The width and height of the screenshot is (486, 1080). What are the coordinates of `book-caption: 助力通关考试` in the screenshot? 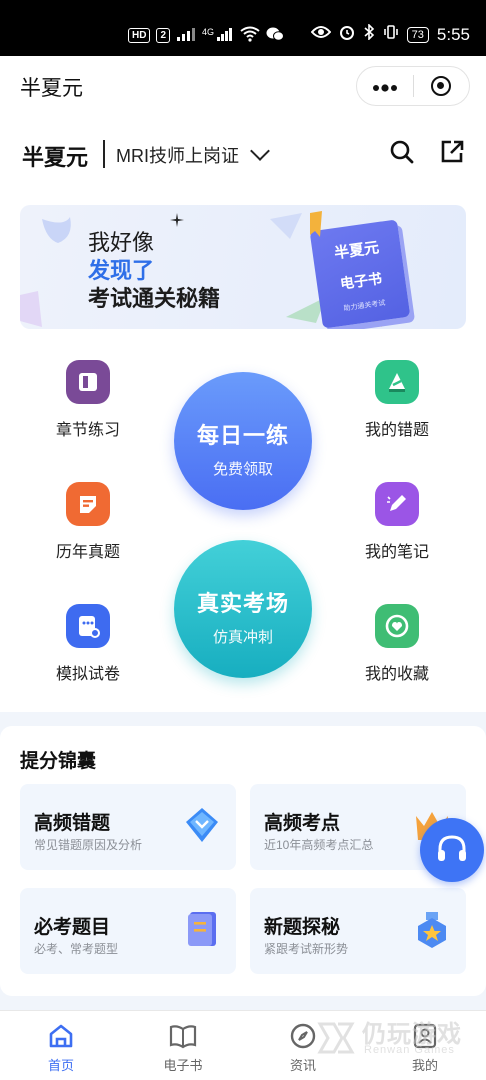 It's located at (364, 306).